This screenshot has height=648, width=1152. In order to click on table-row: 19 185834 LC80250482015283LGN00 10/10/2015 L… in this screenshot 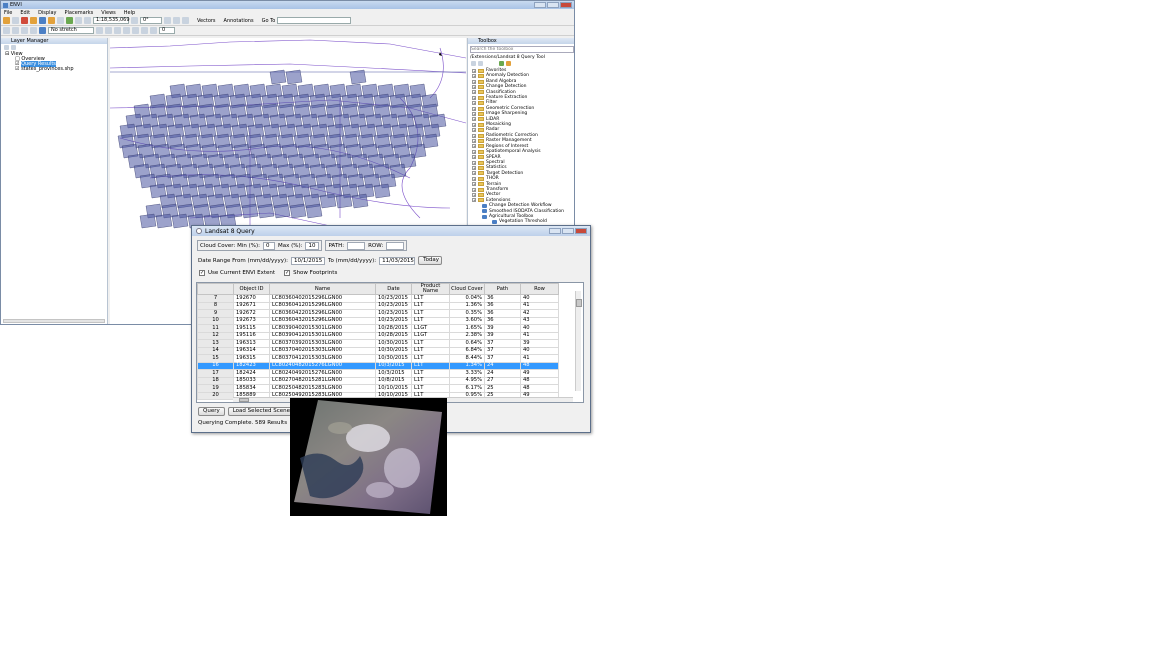, I will do `click(378, 388)`.